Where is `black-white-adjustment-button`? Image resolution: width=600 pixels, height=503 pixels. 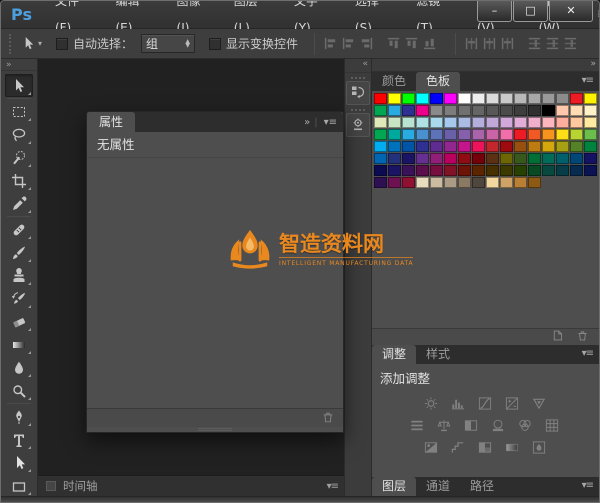 black-white-adjustment-button is located at coordinates (472, 425).